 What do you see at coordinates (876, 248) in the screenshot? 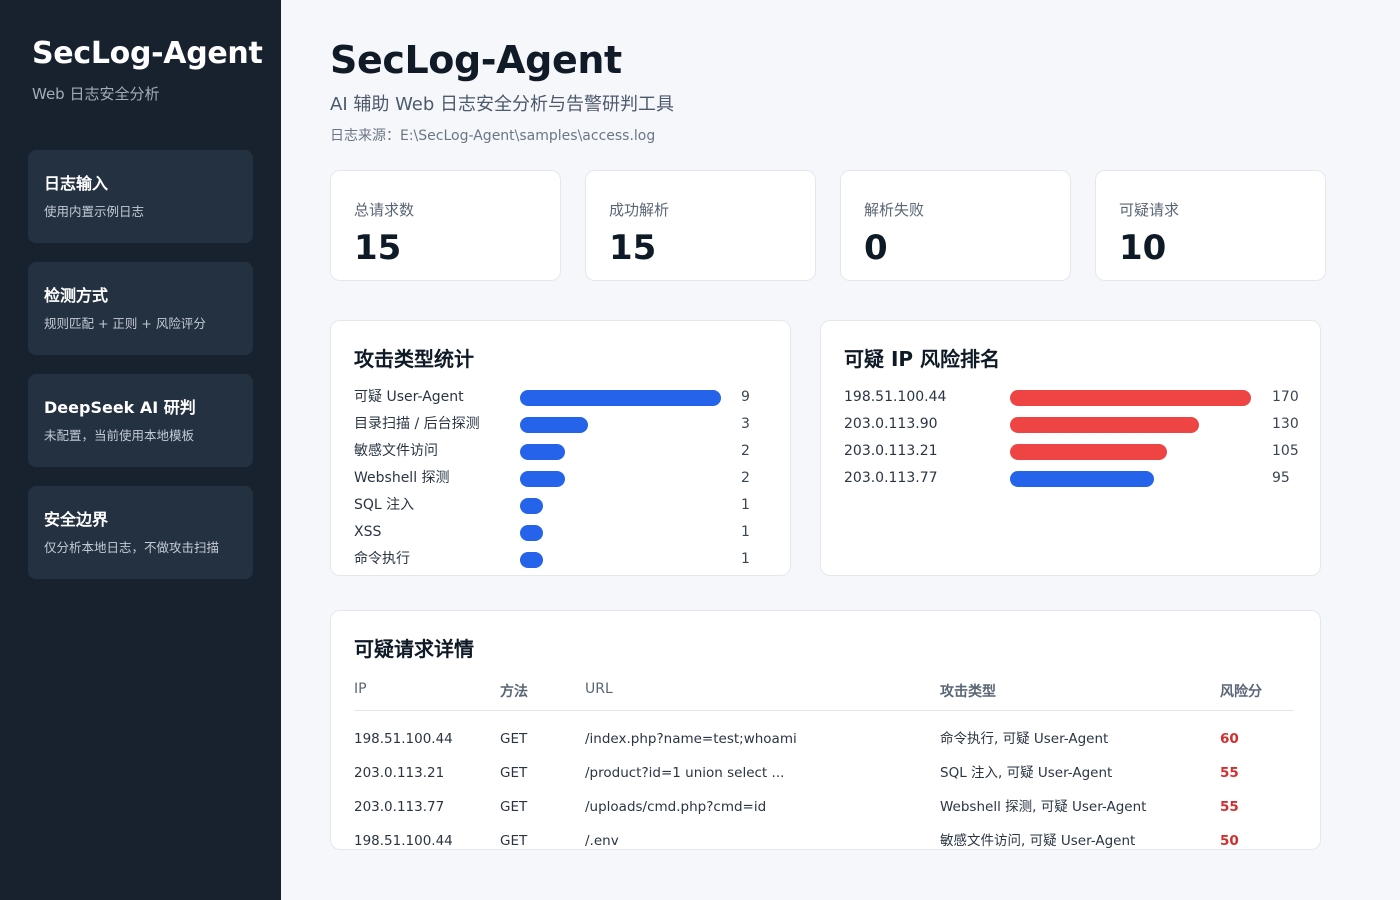
I see `stat-value: 0` at bounding box center [876, 248].